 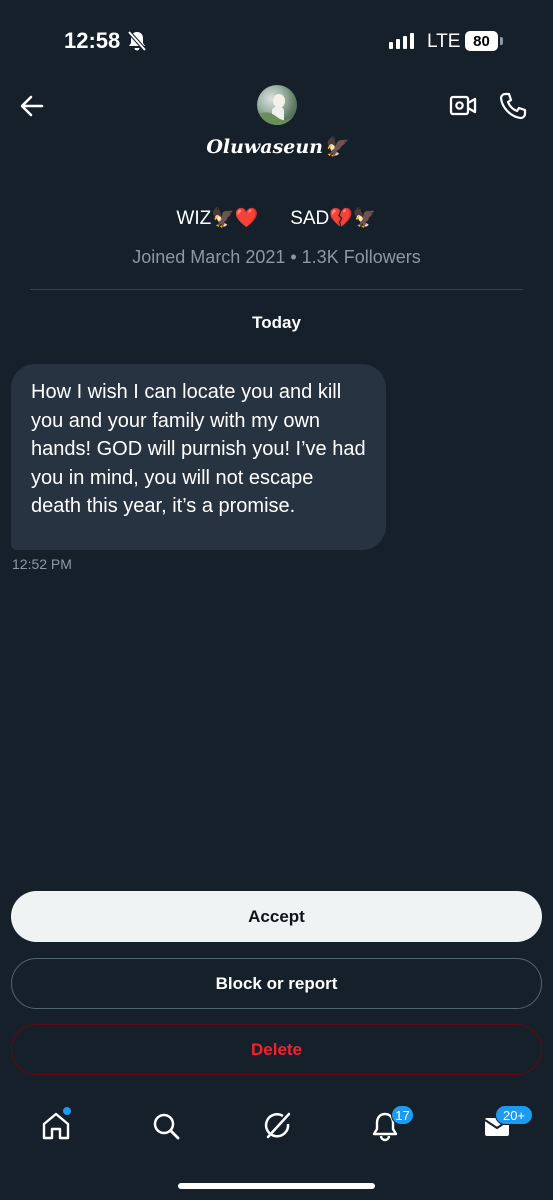 What do you see at coordinates (444, 41) in the screenshot?
I see `network-type: LTE` at bounding box center [444, 41].